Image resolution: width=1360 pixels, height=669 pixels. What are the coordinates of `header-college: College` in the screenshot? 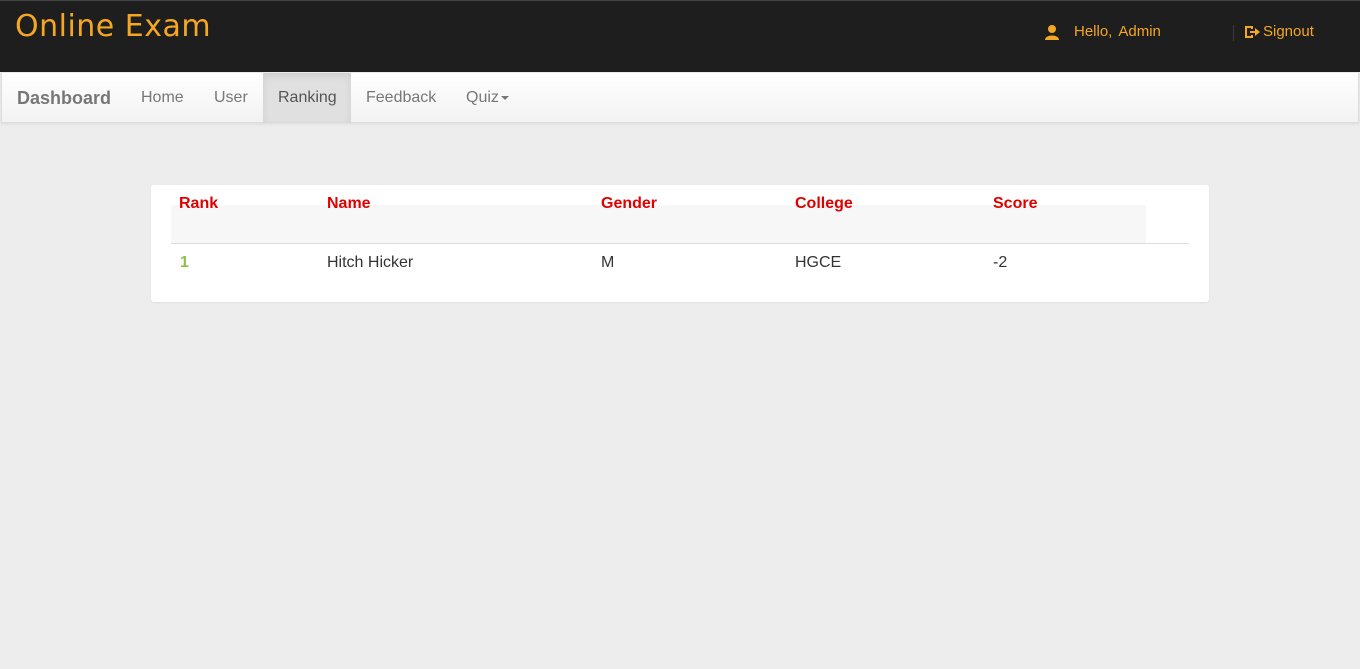 It's located at (824, 203).